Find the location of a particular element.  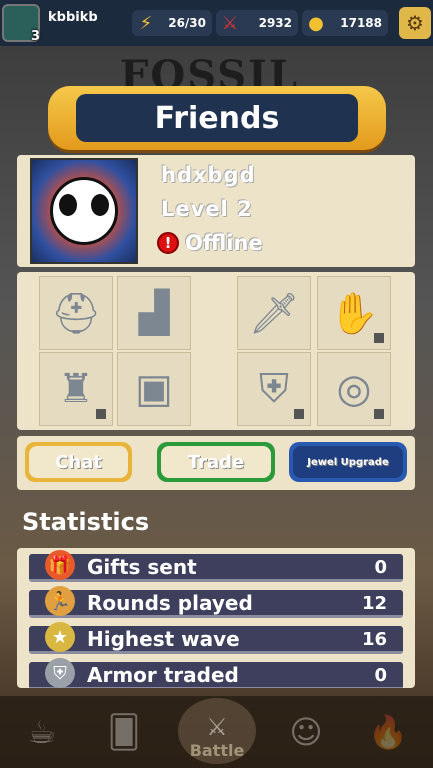

nav-battle-label: Battle is located at coordinates (217, 750).